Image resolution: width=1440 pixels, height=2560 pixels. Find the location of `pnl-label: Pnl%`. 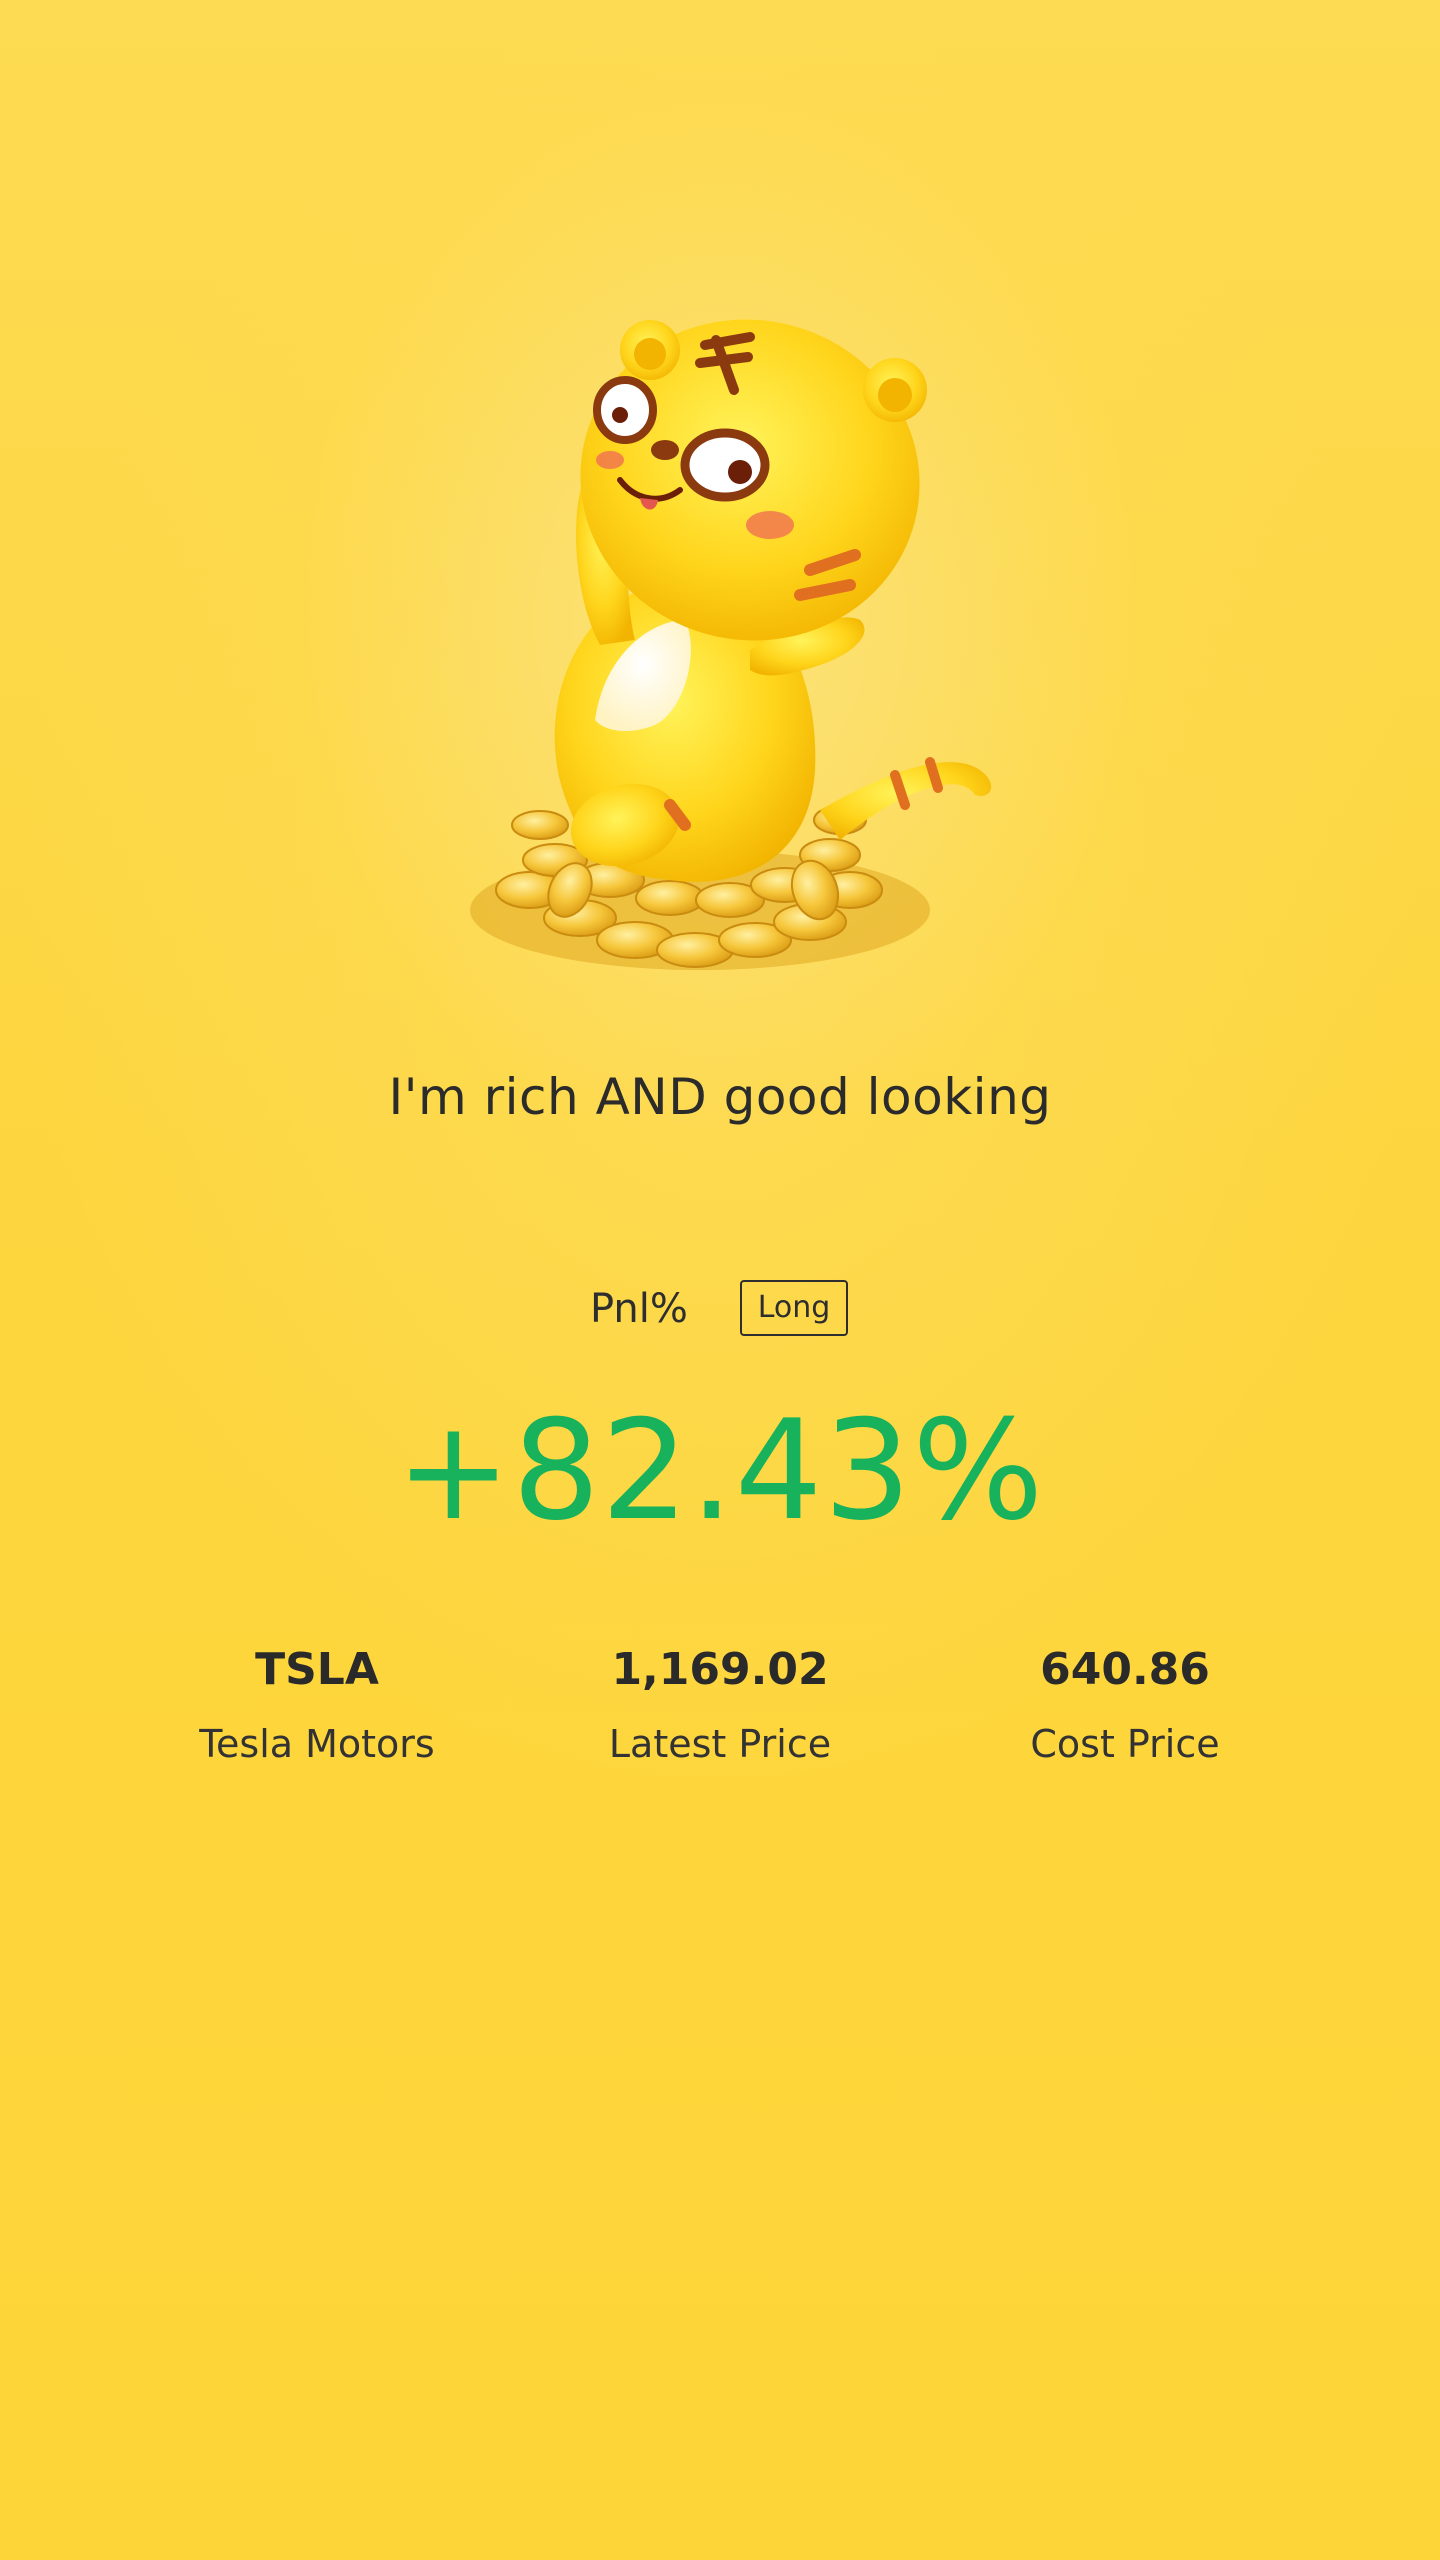

pnl-label: Pnl% is located at coordinates (639, 1309).